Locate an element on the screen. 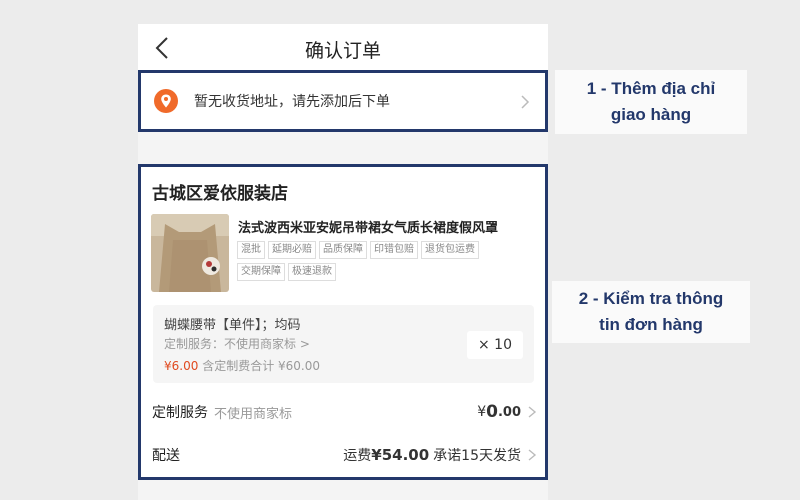 The width and height of the screenshot is (800, 500). step1-line2: giao hàng is located at coordinates (651, 114).